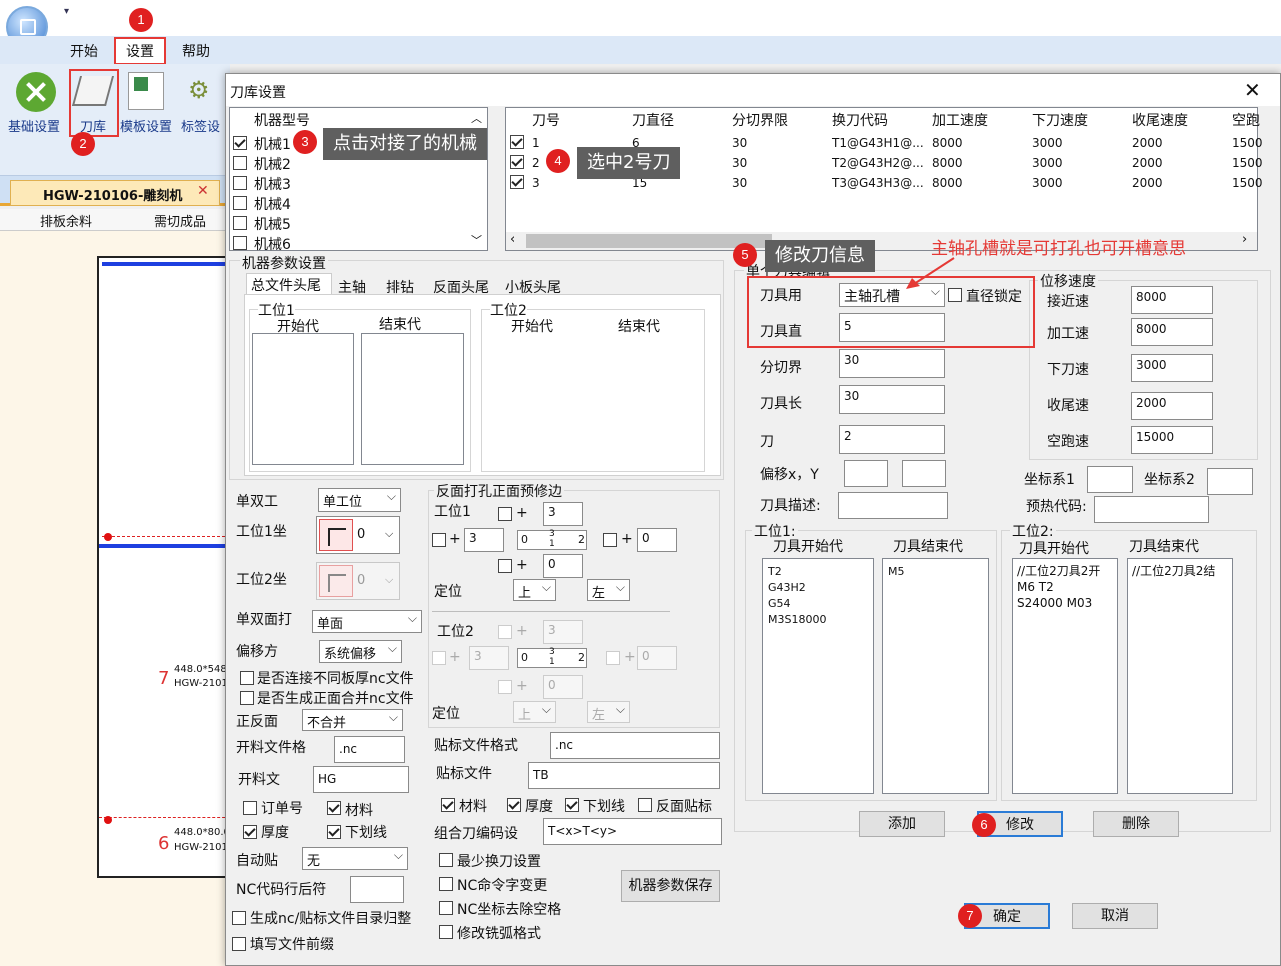  I want to click on thickness-checkbox, so click(250, 832).